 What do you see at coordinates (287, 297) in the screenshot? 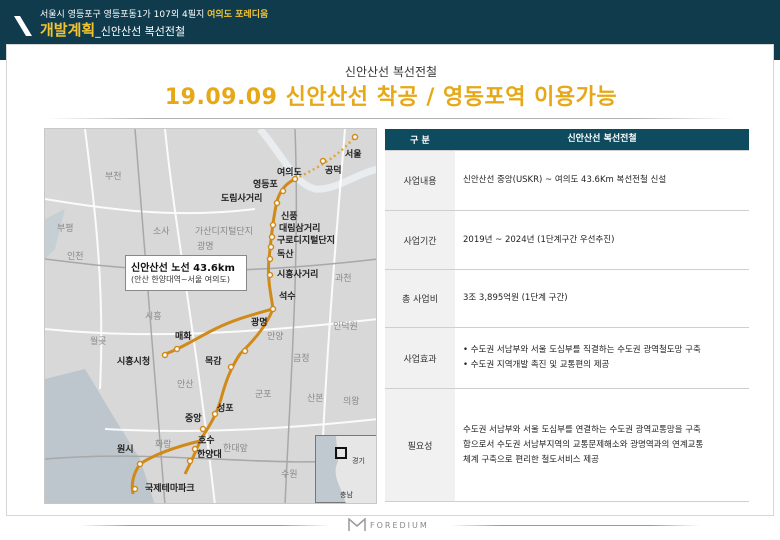
I see `station-label: 석수` at bounding box center [287, 297].